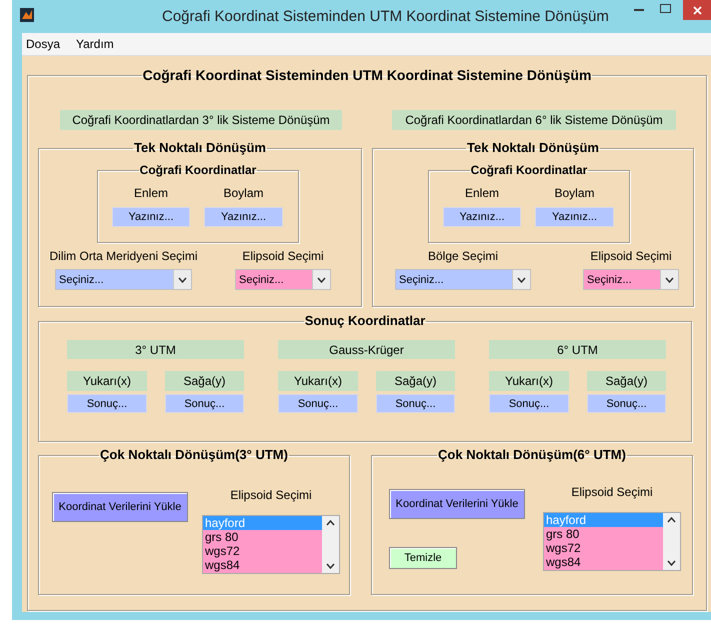 This screenshot has width=711, height=625. Describe the element at coordinates (534, 120) in the screenshot. I see `section-label: Coğrafi Koordinatlardan 6° lik Sisteme Dönüşüm` at that location.